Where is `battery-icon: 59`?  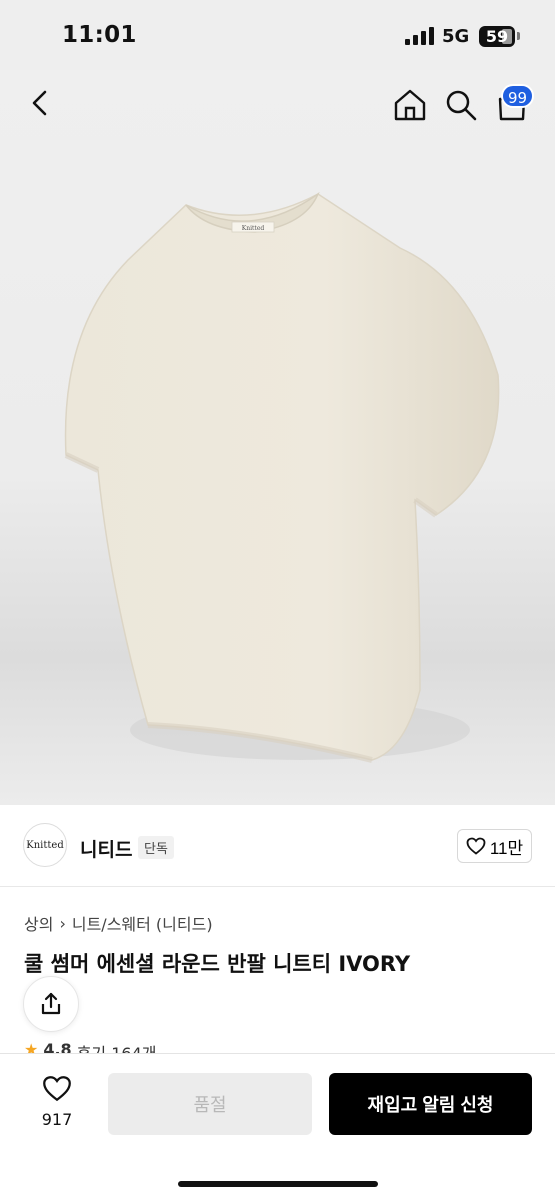 battery-icon: 59 is located at coordinates (497, 36).